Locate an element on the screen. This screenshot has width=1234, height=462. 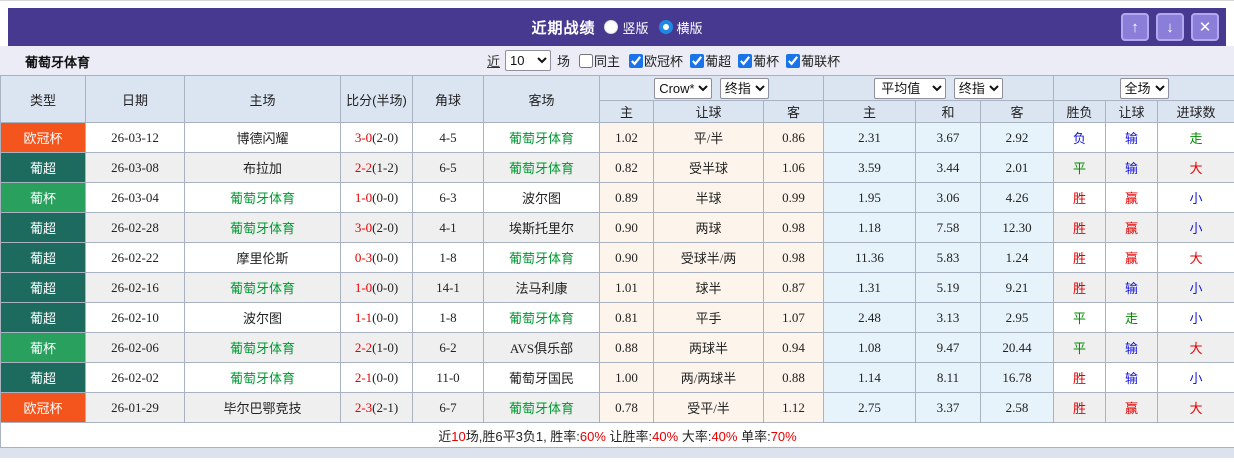
avg-home-cell: 11.36 is located at coordinates (869, 257).